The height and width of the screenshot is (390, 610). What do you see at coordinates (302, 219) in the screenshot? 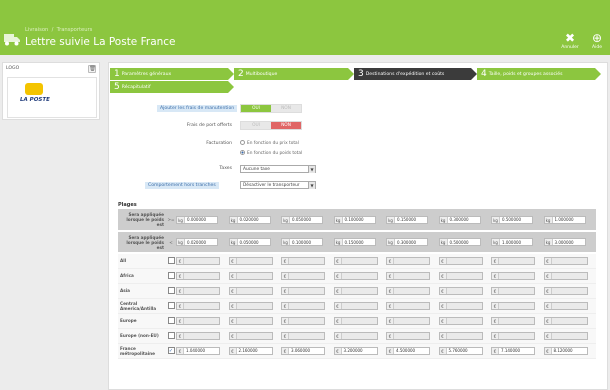
I see `range-from-input: kg 0.050000` at bounding box center [302, 219].